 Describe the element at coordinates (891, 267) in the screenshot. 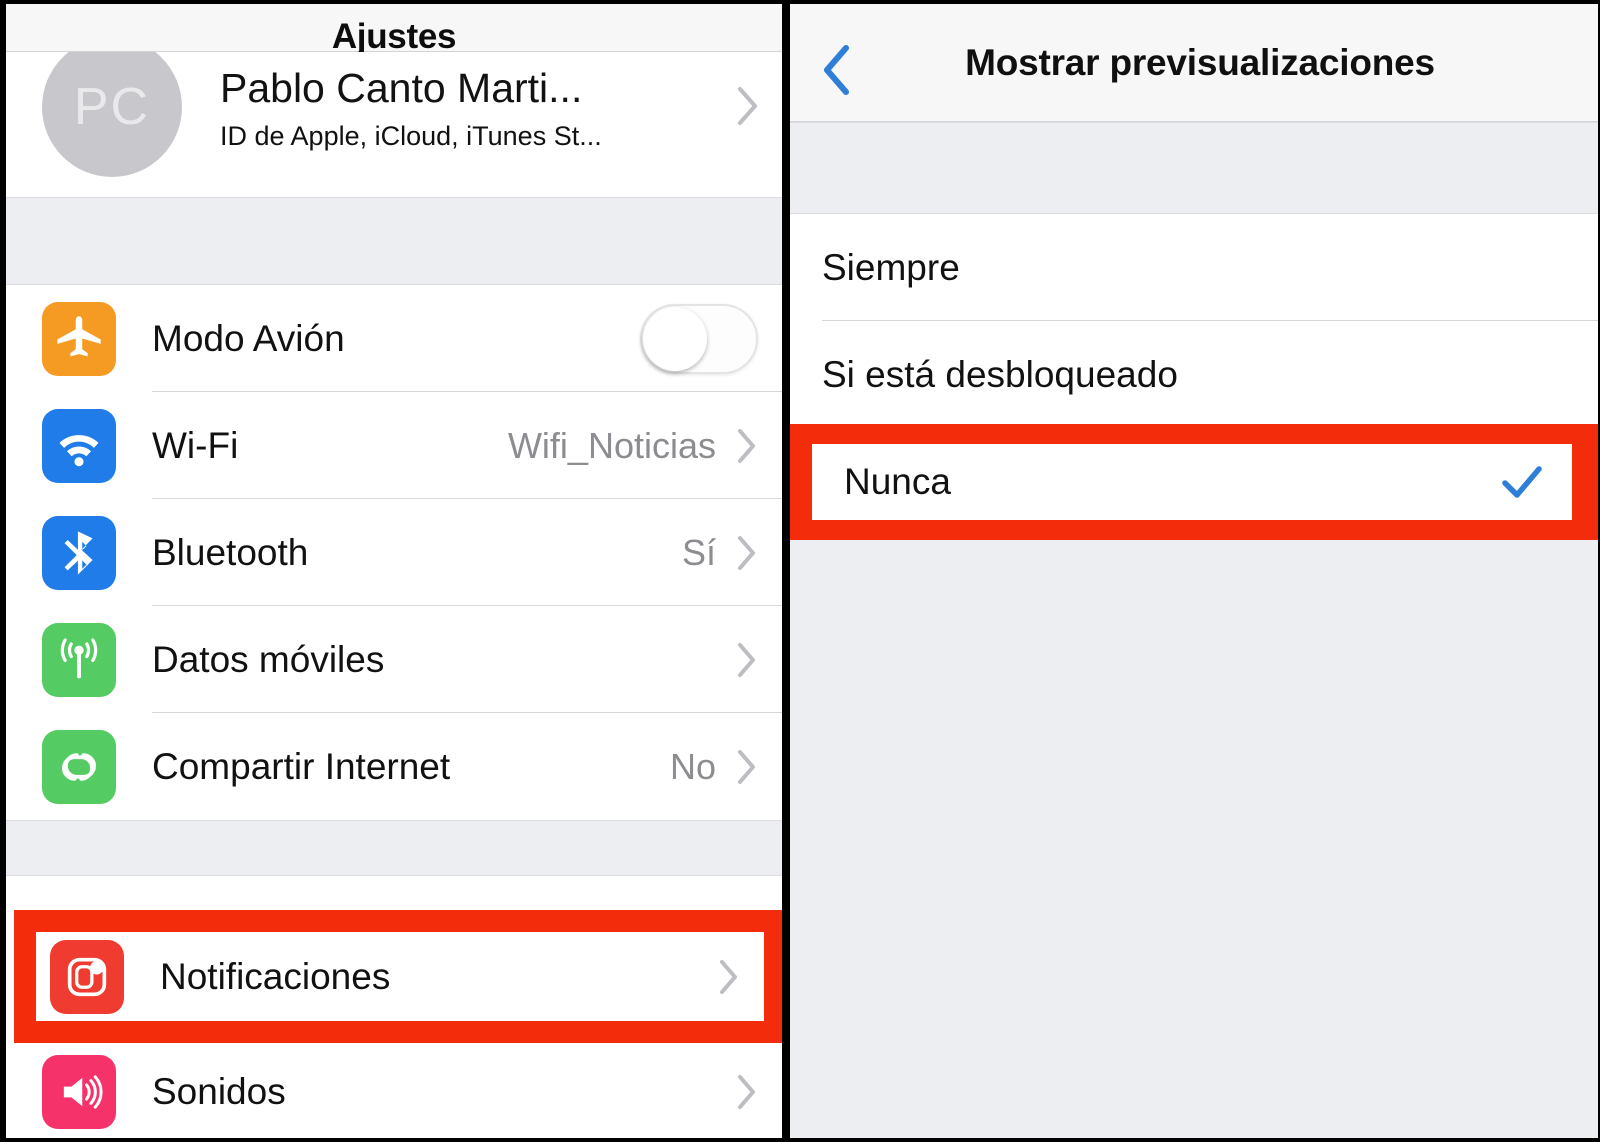

I see `option-label: Siempre` at that location.